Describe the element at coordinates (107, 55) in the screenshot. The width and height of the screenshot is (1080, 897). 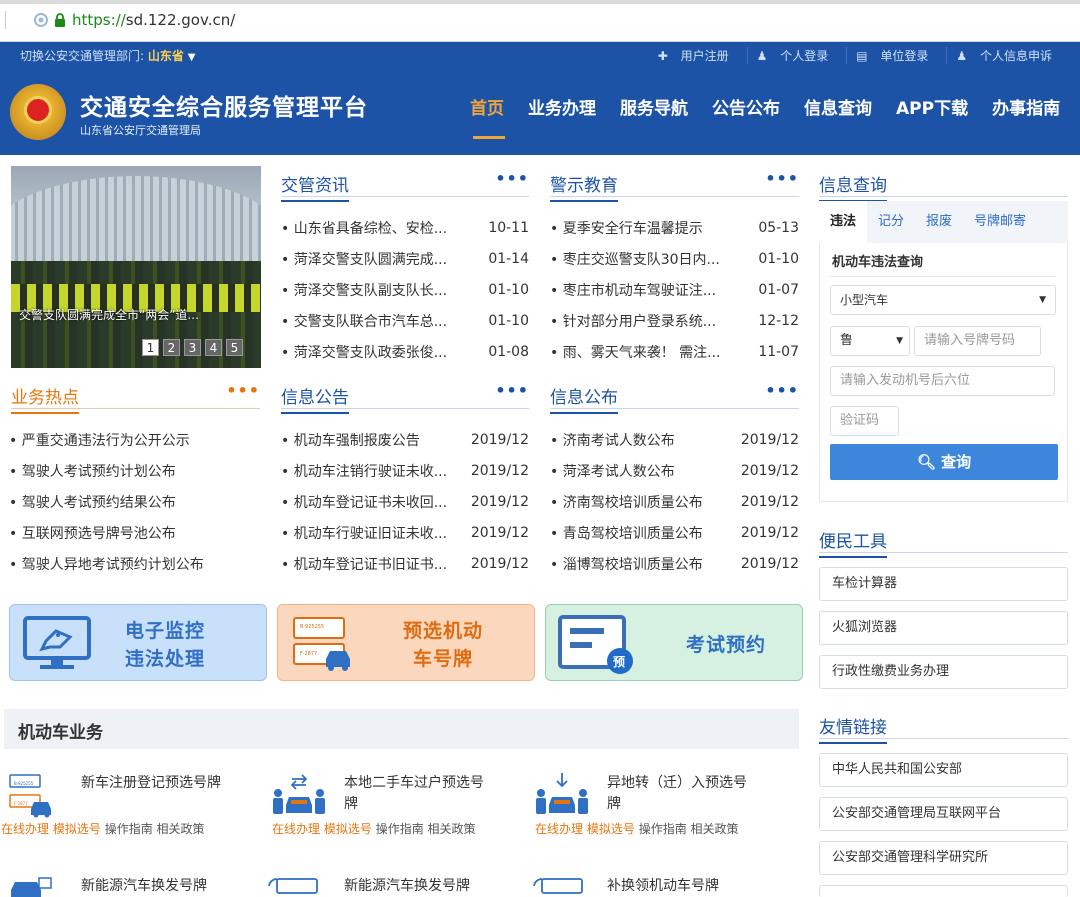
I see `department-switch: 切换公安交通管理部门: 山东省 ▼` at that location.